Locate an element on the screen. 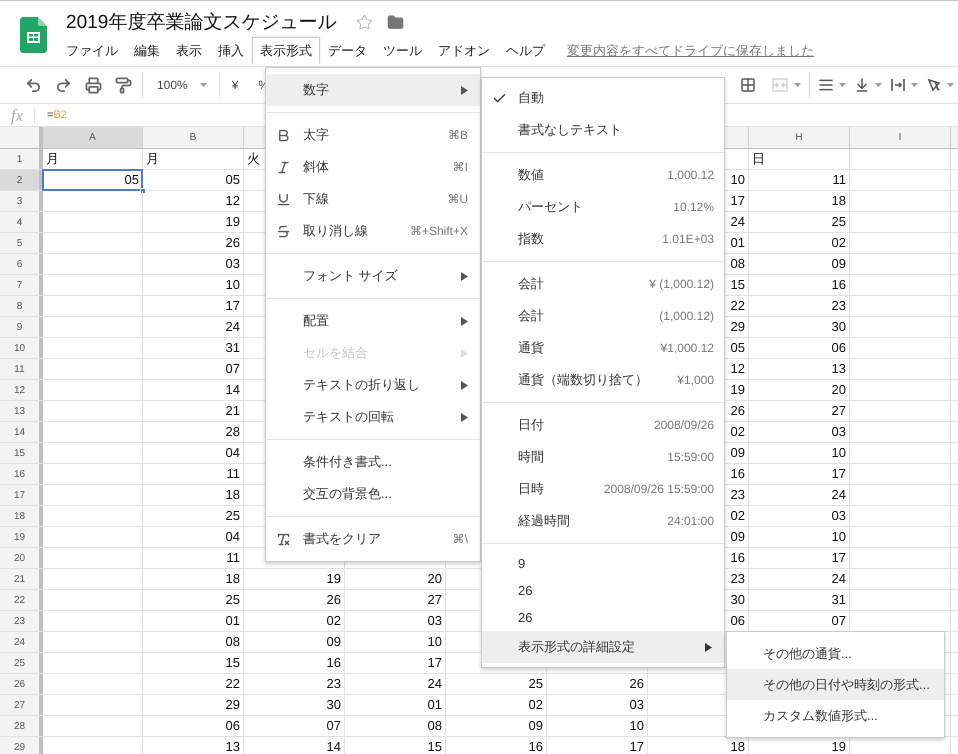  table-cell: 04 is located at coordinates (193, 453).